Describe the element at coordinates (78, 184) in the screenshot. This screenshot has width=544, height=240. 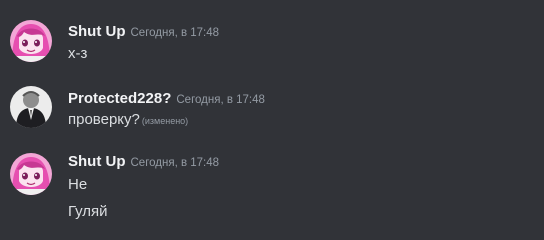
I see `message-text: Не` at that location.